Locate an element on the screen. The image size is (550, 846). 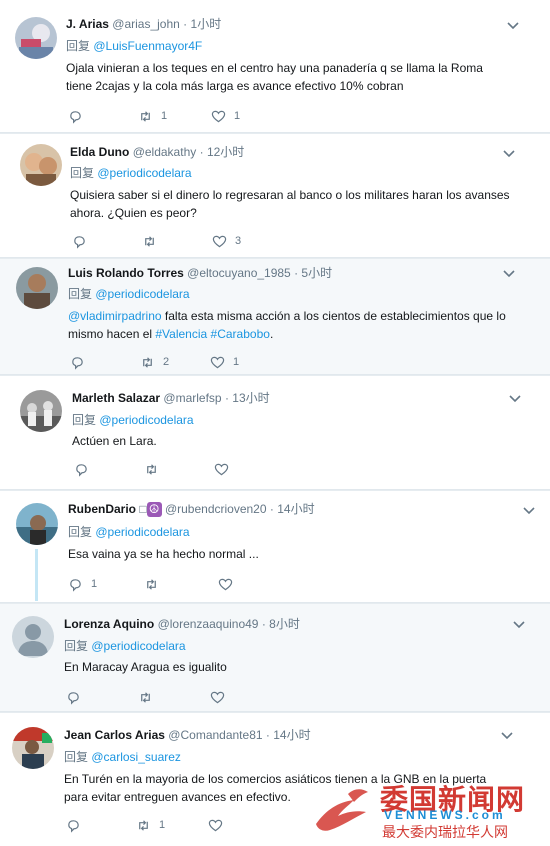
tweet-text-line: ahora. ¿Quien es peor? is located at coordinates (133, 213).